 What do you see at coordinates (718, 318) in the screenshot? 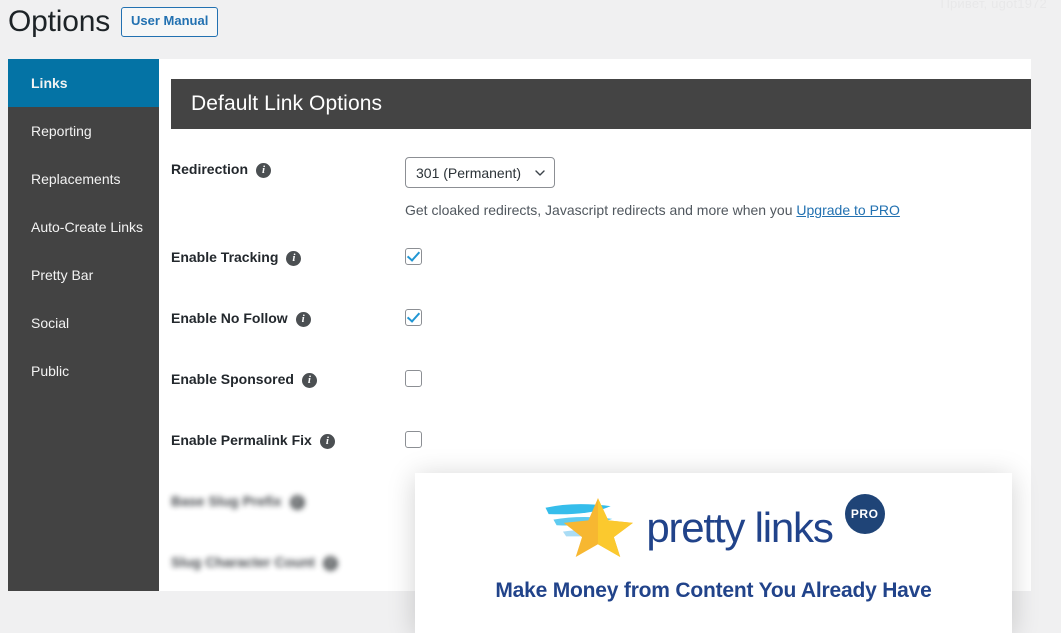
I see `field-enable-no-follow` at bounding box center [718, 318].